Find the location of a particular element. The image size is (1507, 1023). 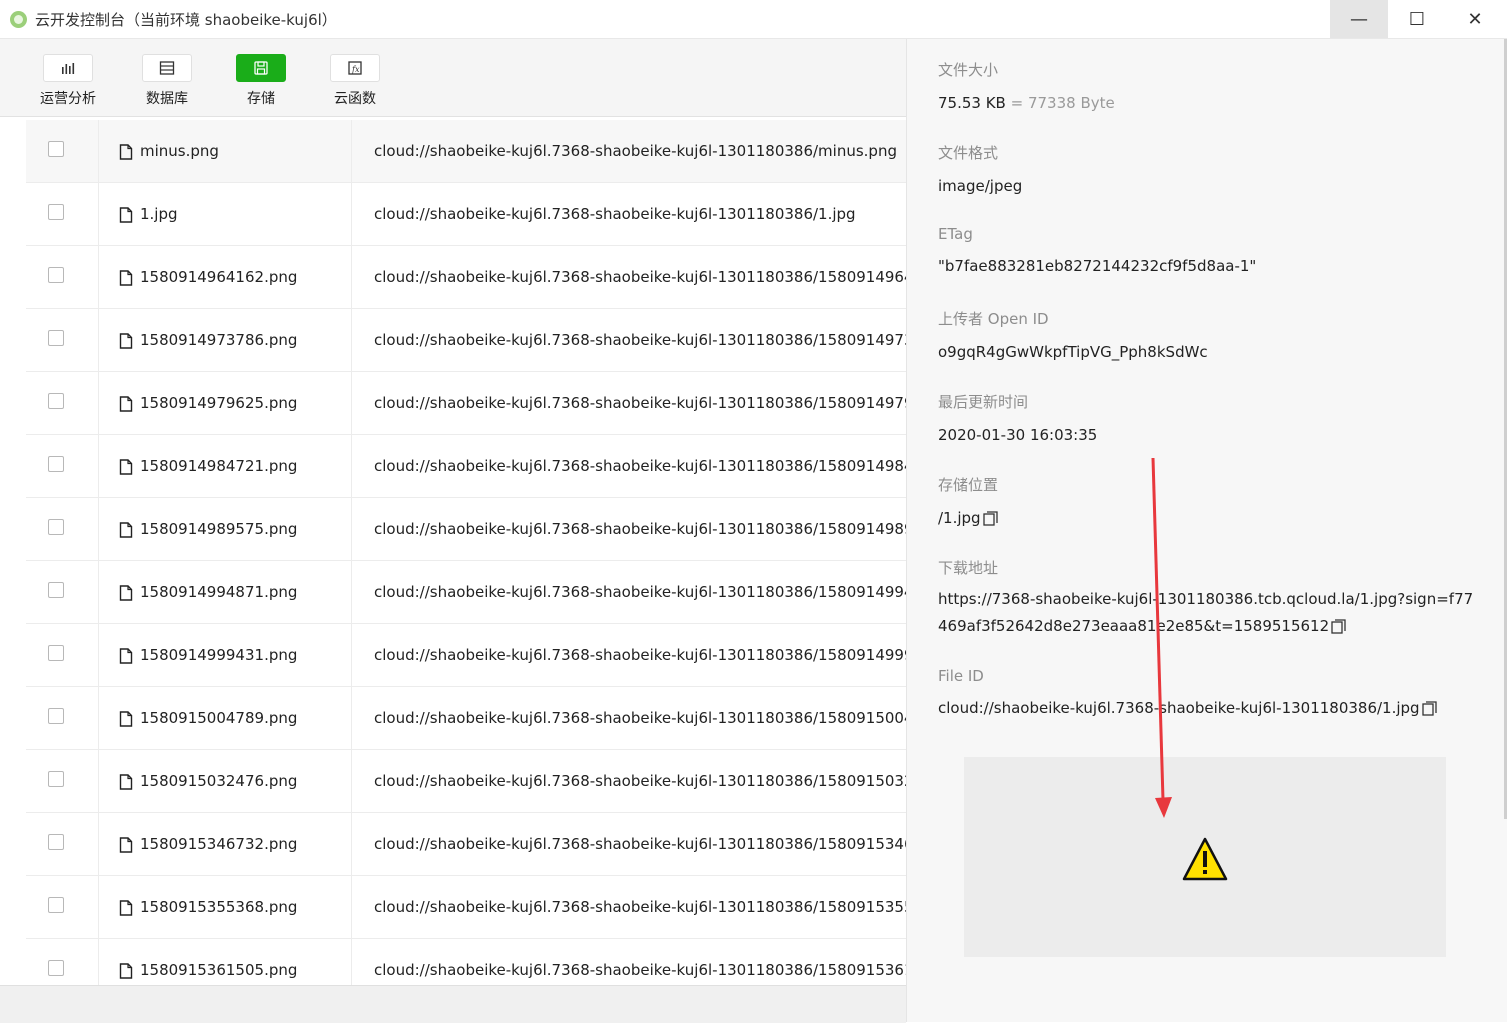

storage-icon is located at coordinates (261, 68).